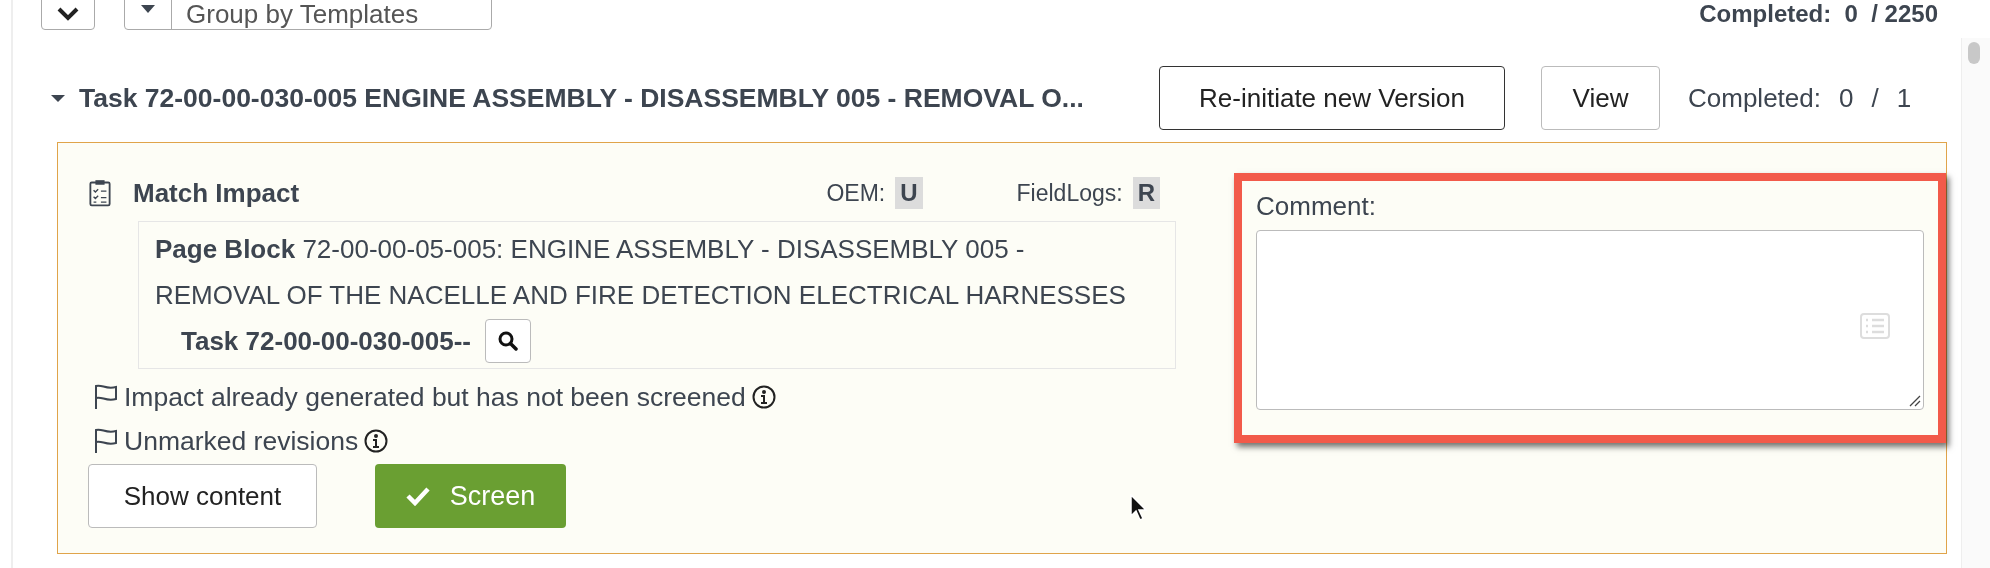 This screenshot has height=568, width=1990. What do you see at coordinates (435, 397) in the screenshot?
I see `flag-text: Impact already generated but has not been screened` at bounding box center [435, 397].